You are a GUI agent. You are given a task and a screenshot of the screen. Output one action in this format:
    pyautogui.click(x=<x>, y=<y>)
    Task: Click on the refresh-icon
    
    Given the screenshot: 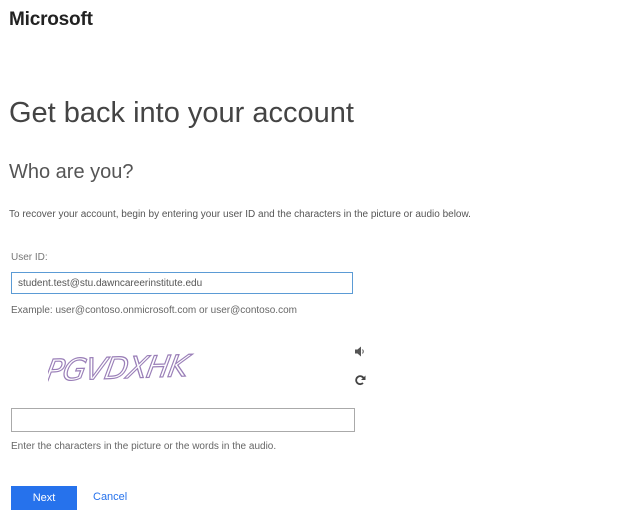 What is the action you would take?
    pyautogui.click(x=360, y=380)
    